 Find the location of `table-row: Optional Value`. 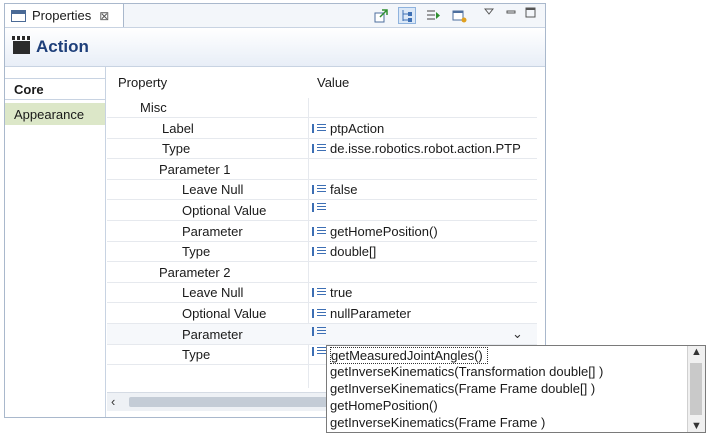

table-row: Optional Value is located at coordinates (322, 210).